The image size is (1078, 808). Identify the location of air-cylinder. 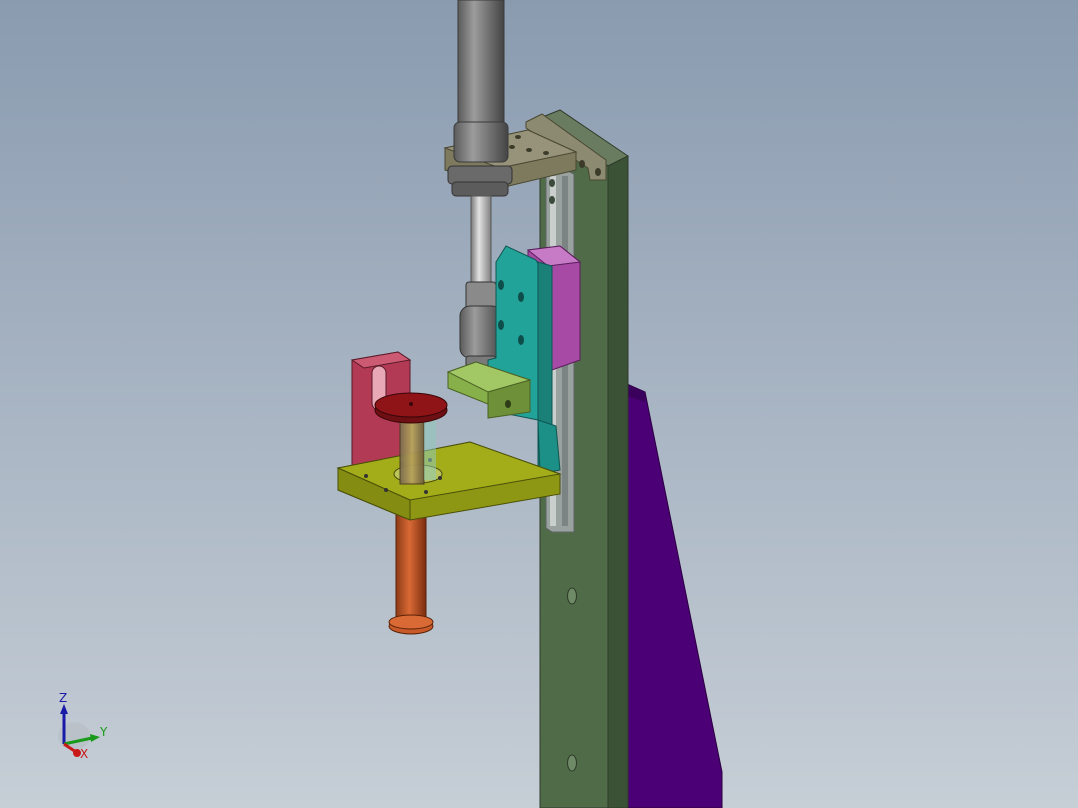
(480, 98).